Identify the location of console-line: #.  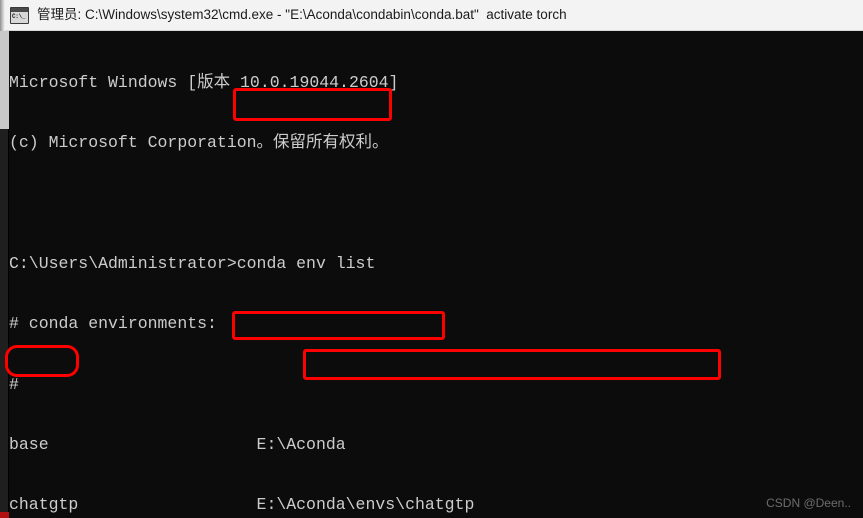
(14, 384).